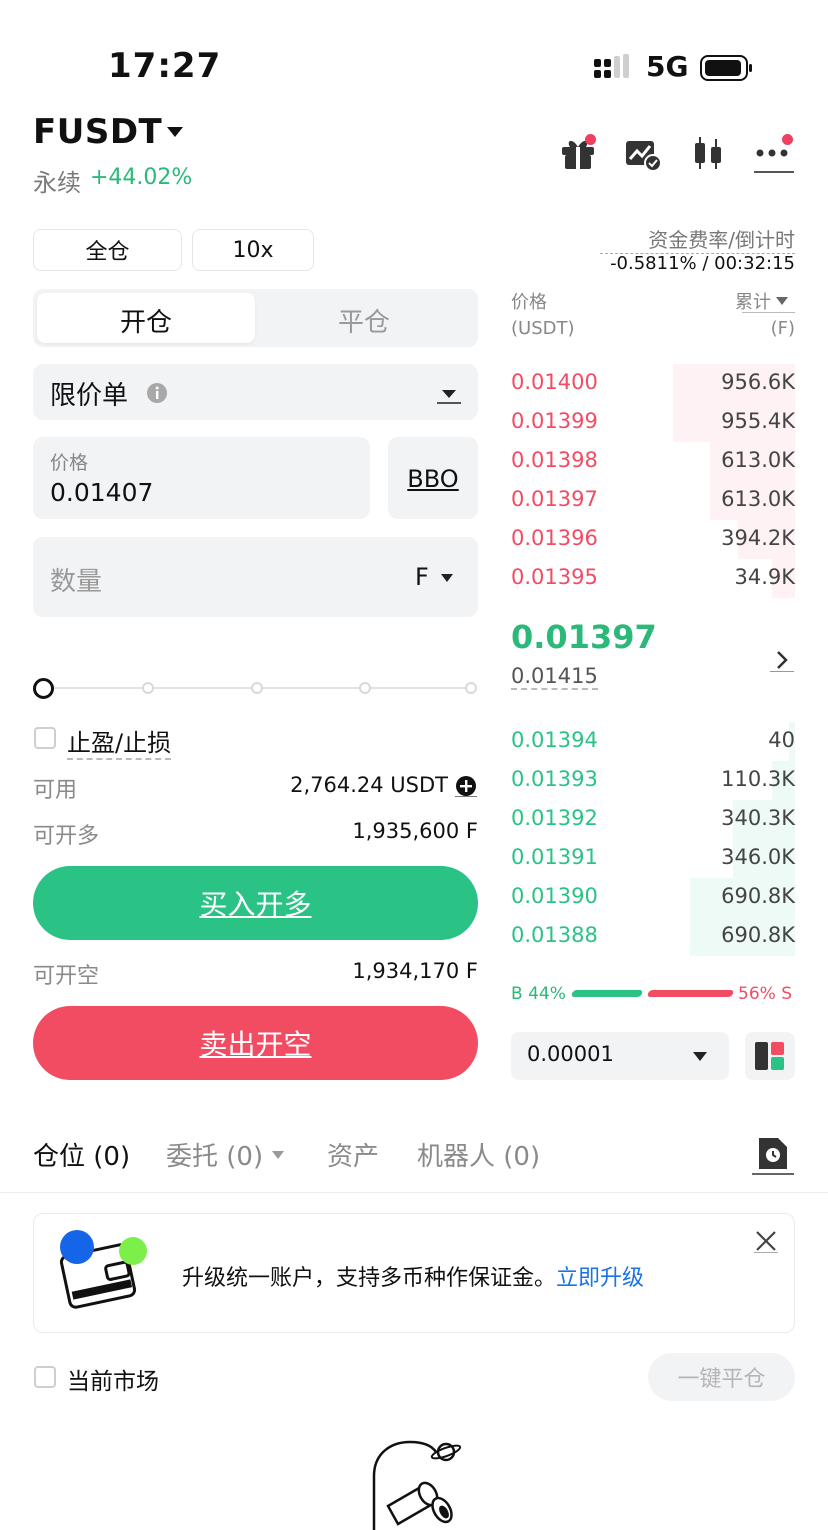 The image size is (828, 1530). What do you see at coordinates (364, 320) in the screenshot?
I see `tab-close: 平仓` at bounding box center [364, 320].